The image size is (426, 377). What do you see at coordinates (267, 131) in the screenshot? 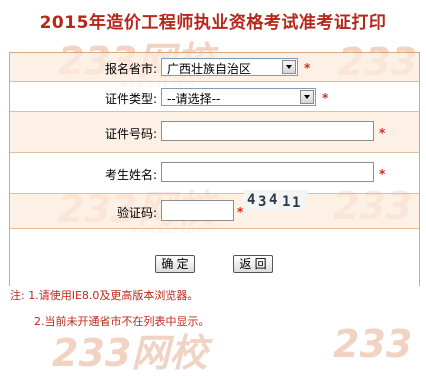
I see `id-number-input` at bounding box center [267, 131].